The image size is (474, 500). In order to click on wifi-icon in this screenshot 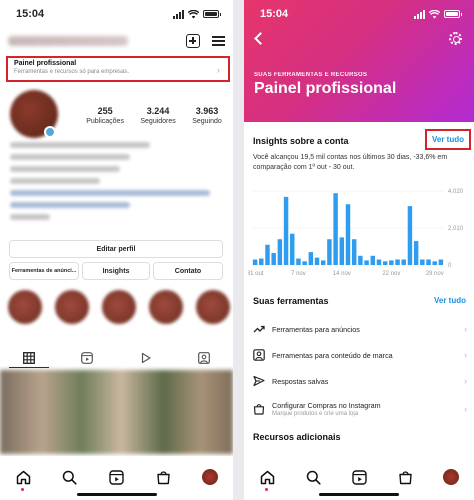, I will do `click(193, 13)`.